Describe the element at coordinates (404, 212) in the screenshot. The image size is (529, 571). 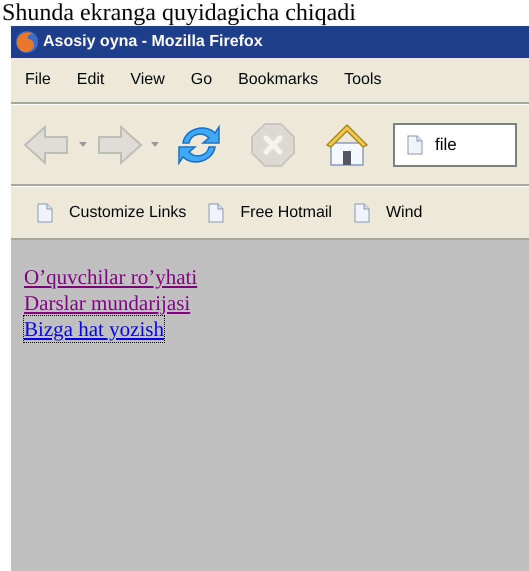
I see `bookmark-link: Wind` at that location.